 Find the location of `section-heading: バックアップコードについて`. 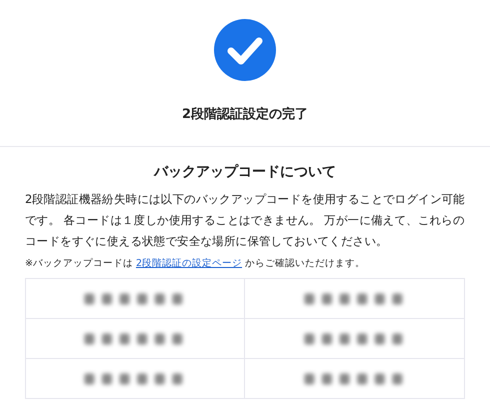

section-heading: バックアップコードについて is located at coordinates (244, 172).